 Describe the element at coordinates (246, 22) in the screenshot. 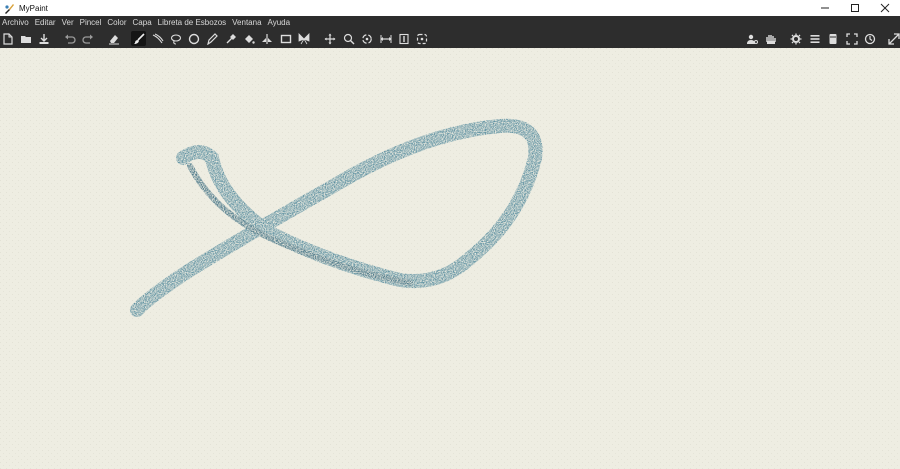

I see `menu-ventana: Ventana` at that location.